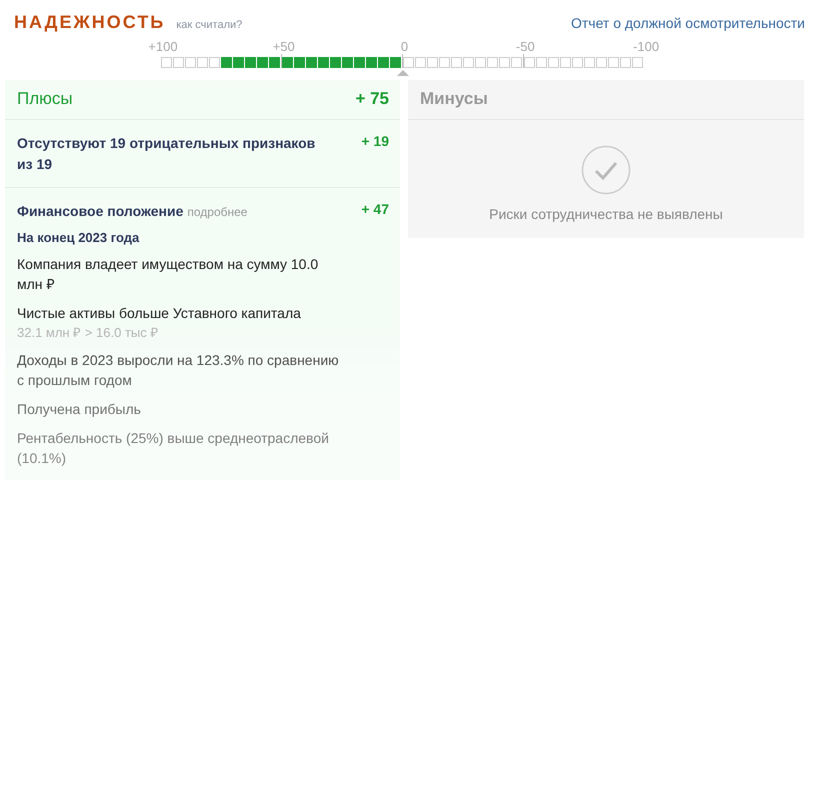 The image size is (813, 802). Describe the element at coordinates (79, 409) in the screenshot. I see `fact-text: Получена прибыль` at that location.